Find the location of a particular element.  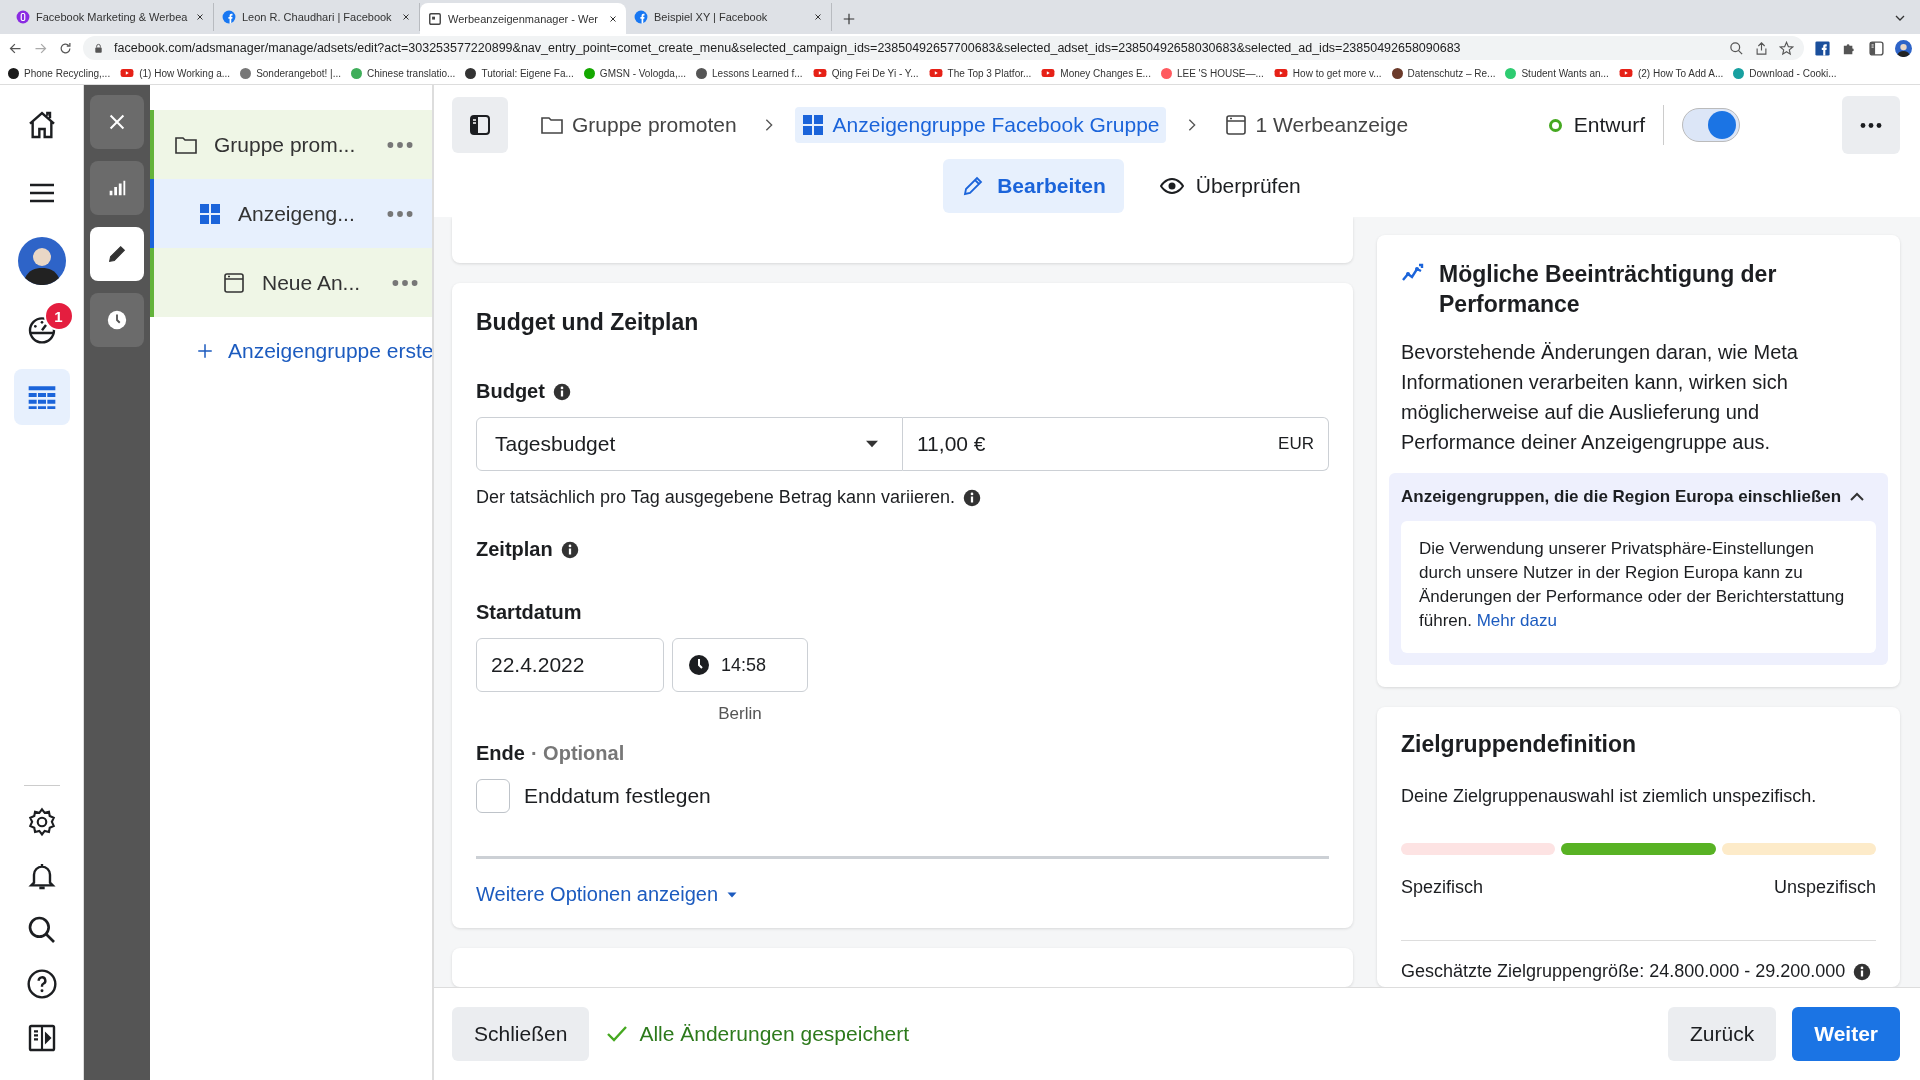

card-text: Bevorstehende Änderungen daran, wie Meta Informationen verarbeiten kann, wirken sich möglicherweise auf die Auslieferung und Performance deiner Anzeigengruppe aus. is located at coordinates (1600, 397).